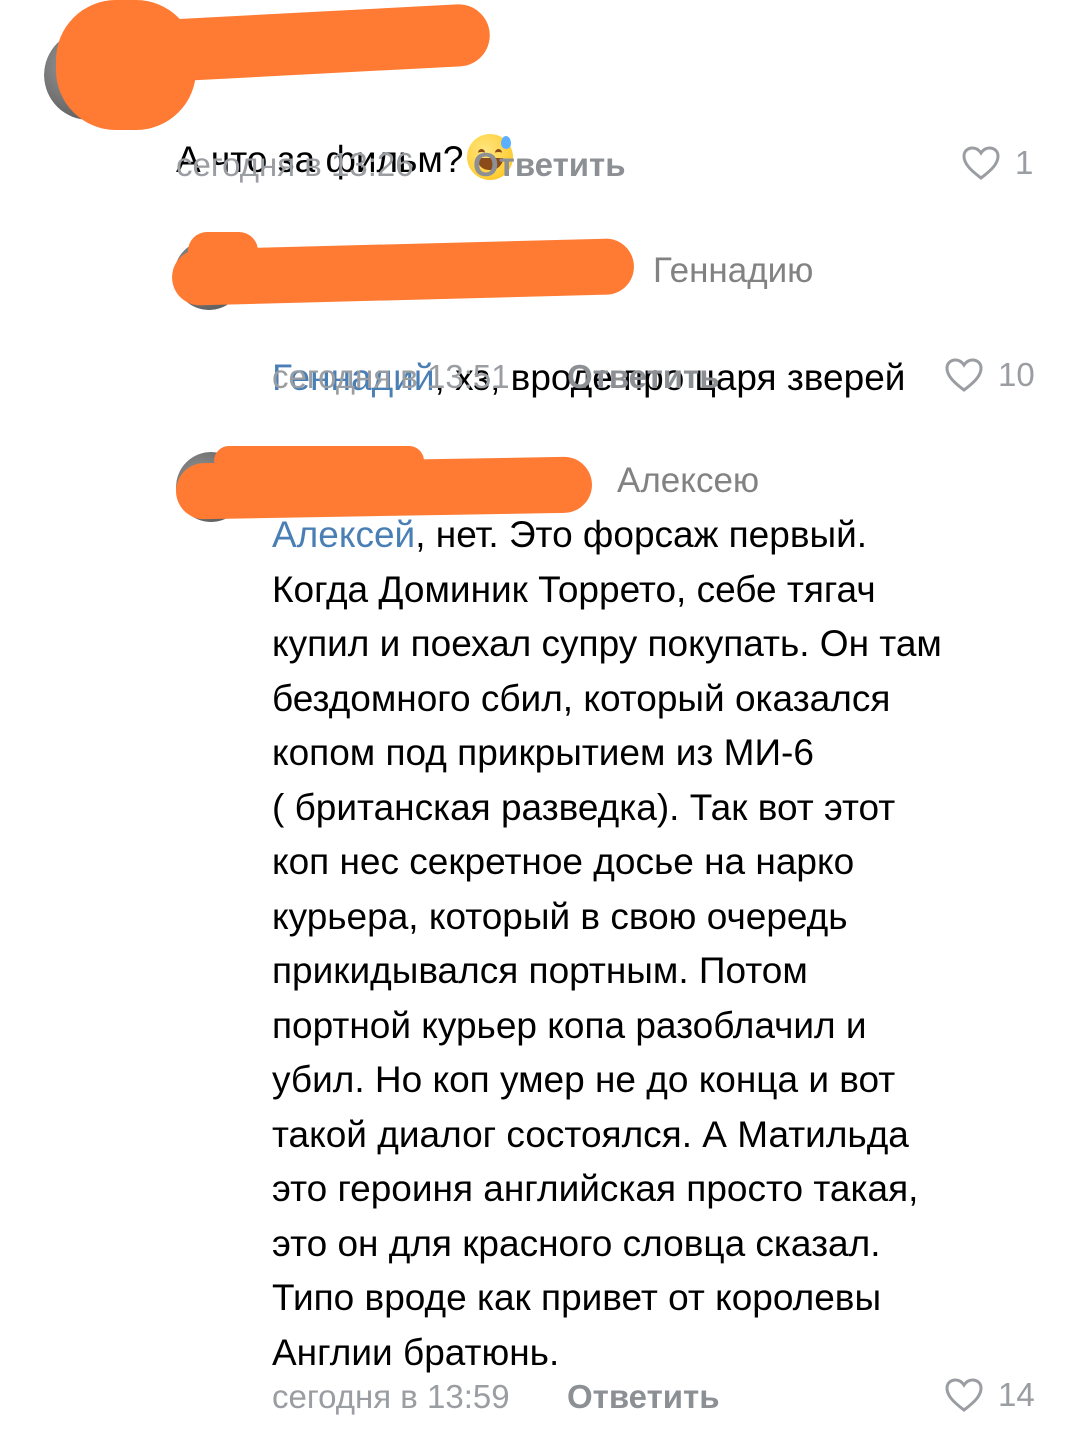 The height and width of the screenshot is (1444, 1080). What do you see at coordinates (989, 375) in the screenshot?
I see `like-button: 10` at bounding box center [989, 375].